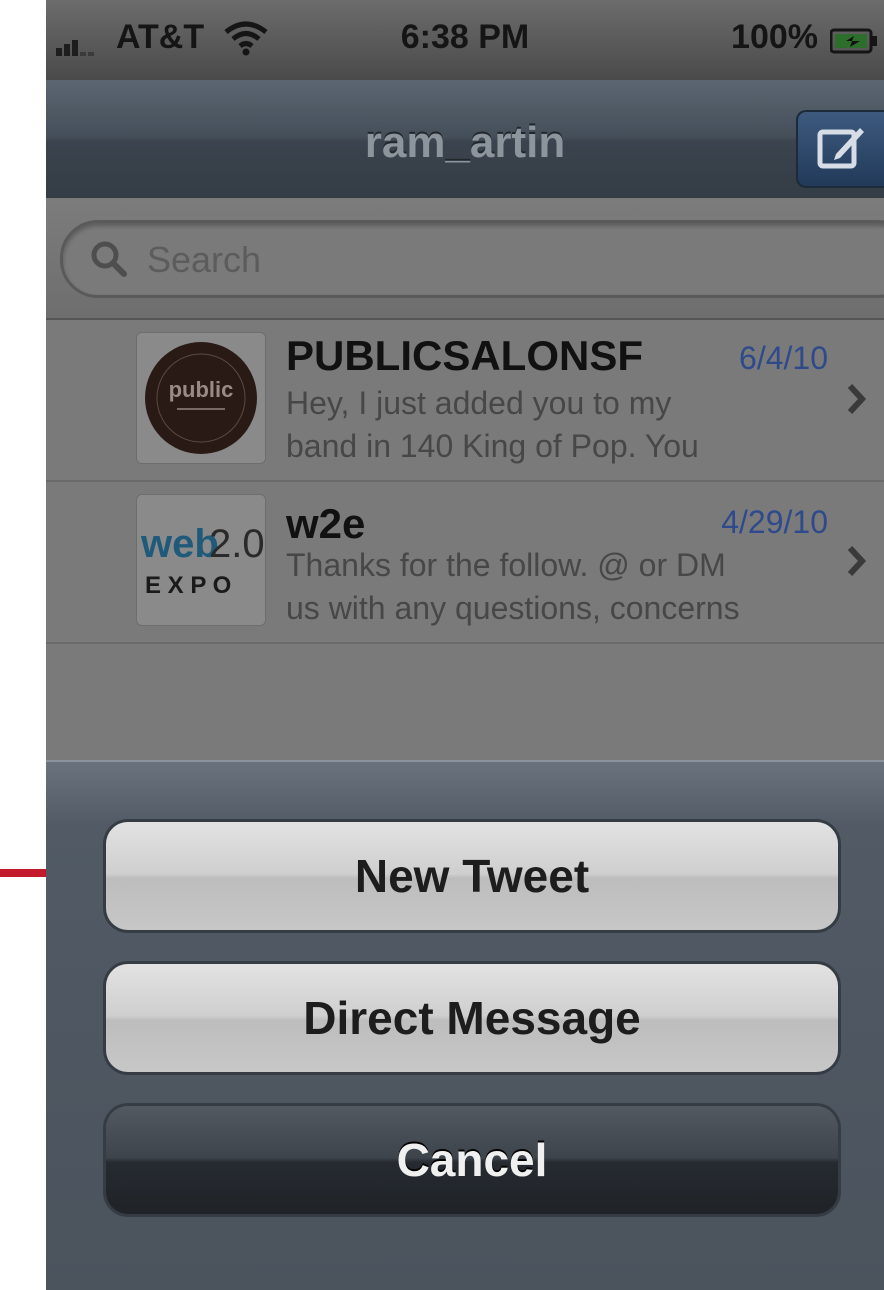 The height and width of the screenshot is (1290, 884). I want to click on svg-text: E X P O, so click(188, 585).